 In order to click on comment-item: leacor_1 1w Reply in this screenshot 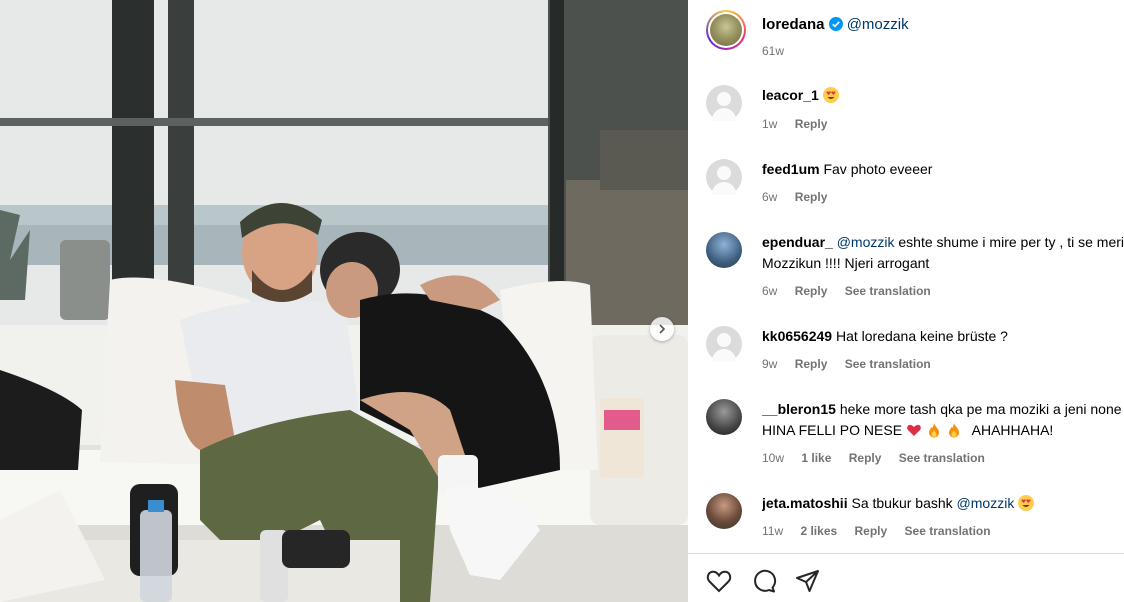, I will do `click(915, 115)`.